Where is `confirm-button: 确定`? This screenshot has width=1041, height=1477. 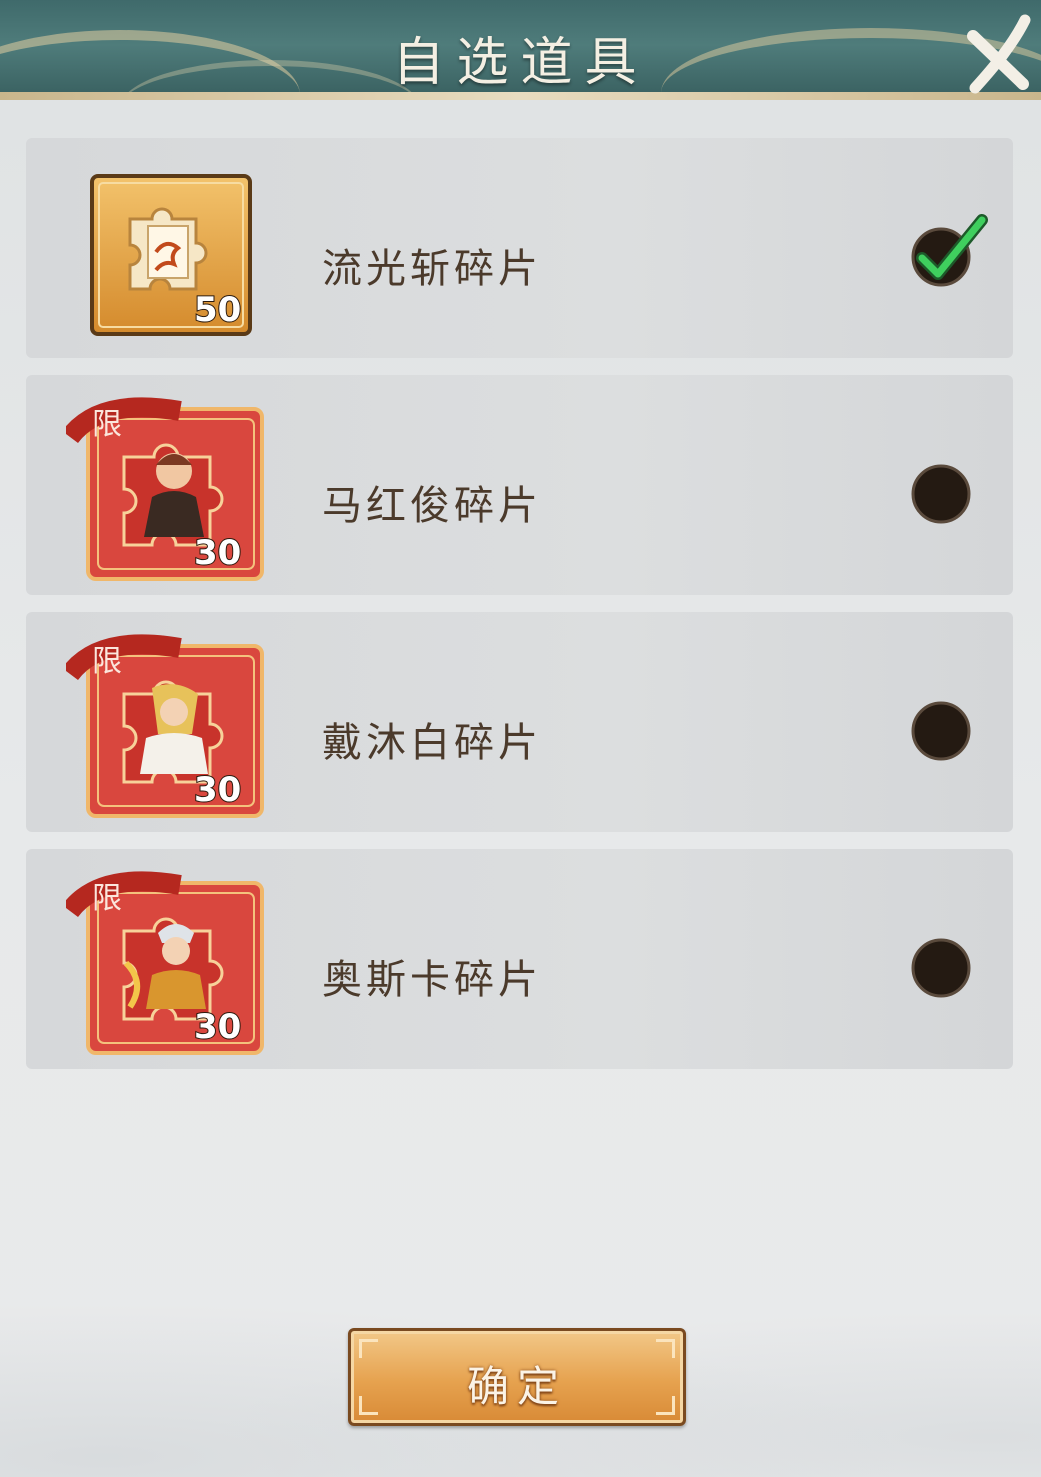 confirm-button: 确定 is located at coordinates (517, 1377).